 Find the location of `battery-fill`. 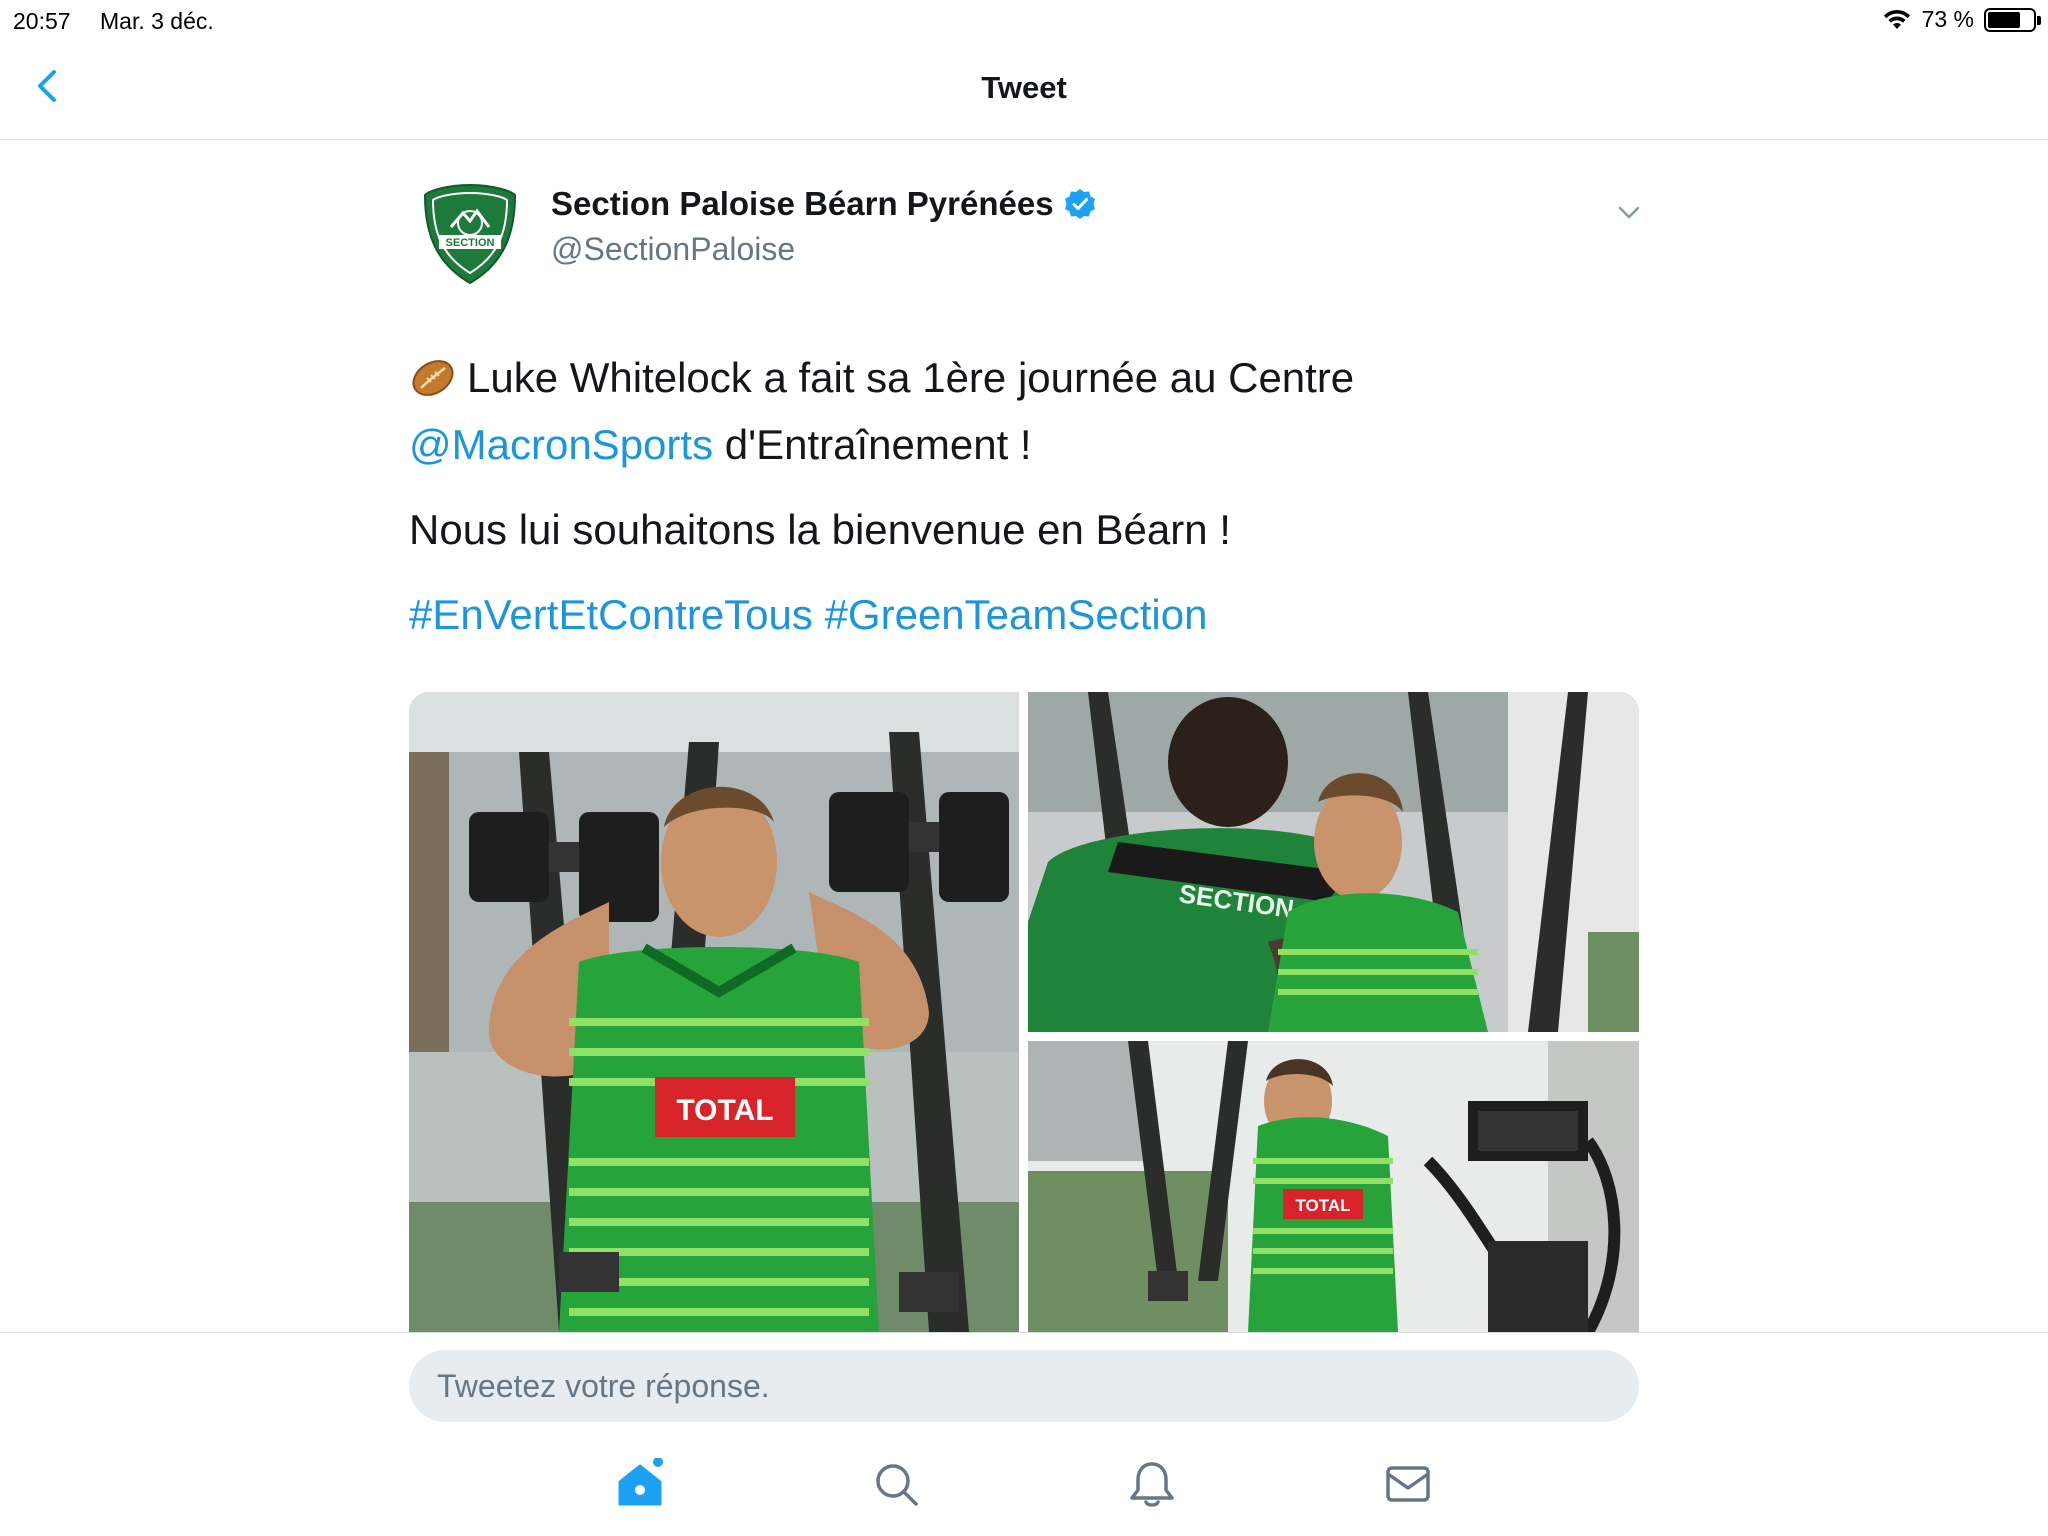

battery-fill is located at coordinates (2004, 19).